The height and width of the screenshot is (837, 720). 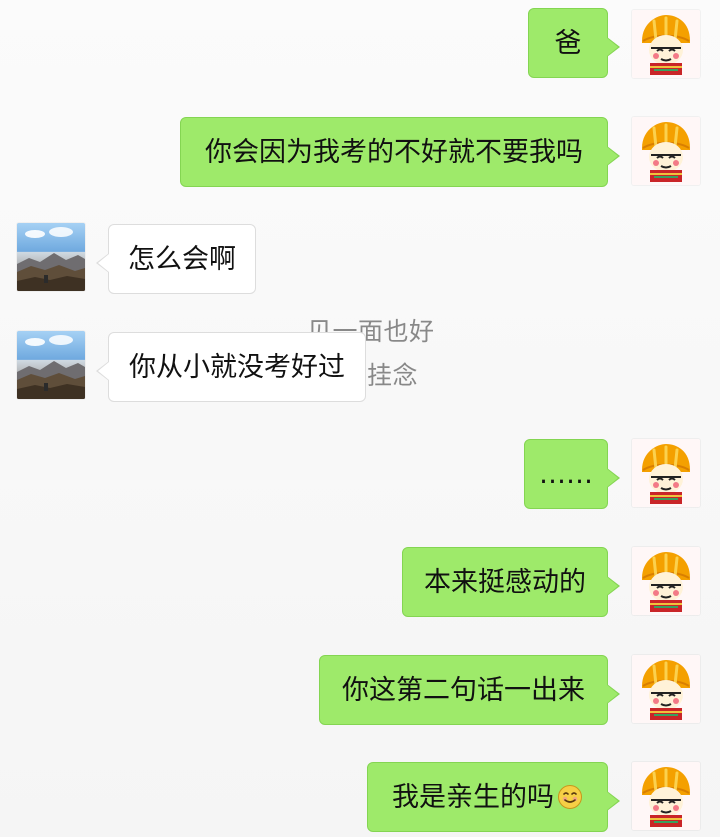 What do you see at coordinates (394, 152) in the screenshot?
I see `message-text: 你会因为我考的不好就不要我吗` at bounding box center [394, 152].